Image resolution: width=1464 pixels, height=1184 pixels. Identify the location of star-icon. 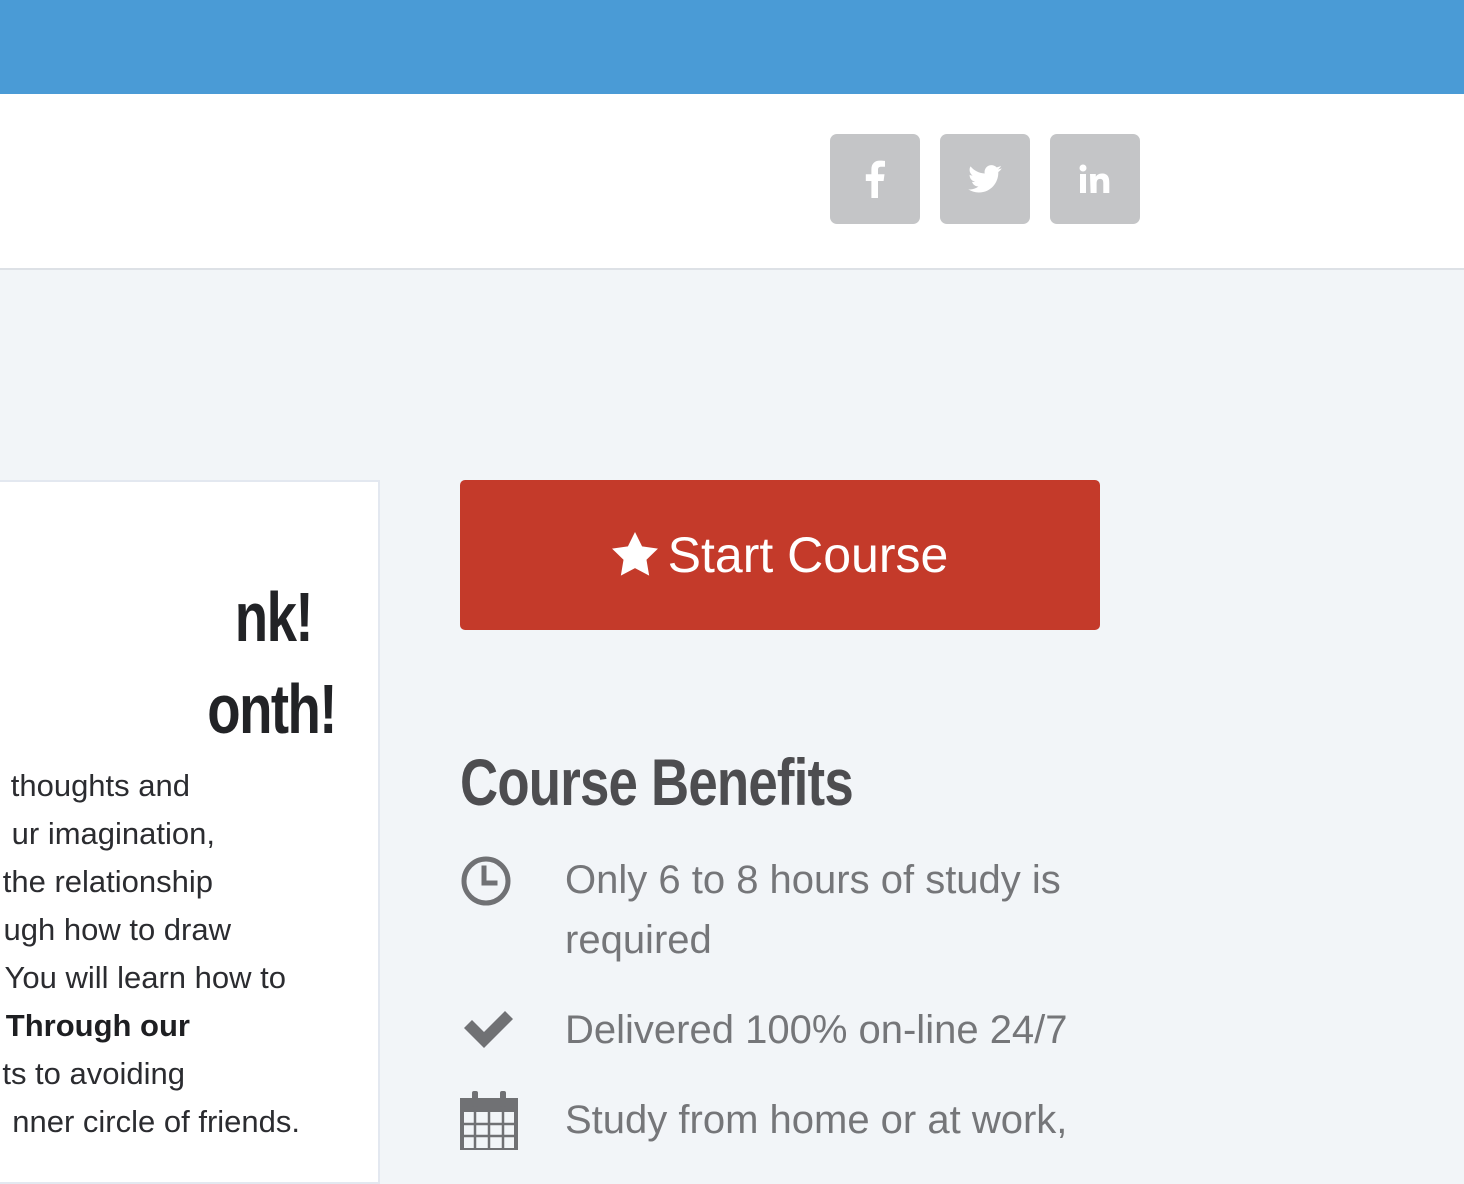
(634, 554).